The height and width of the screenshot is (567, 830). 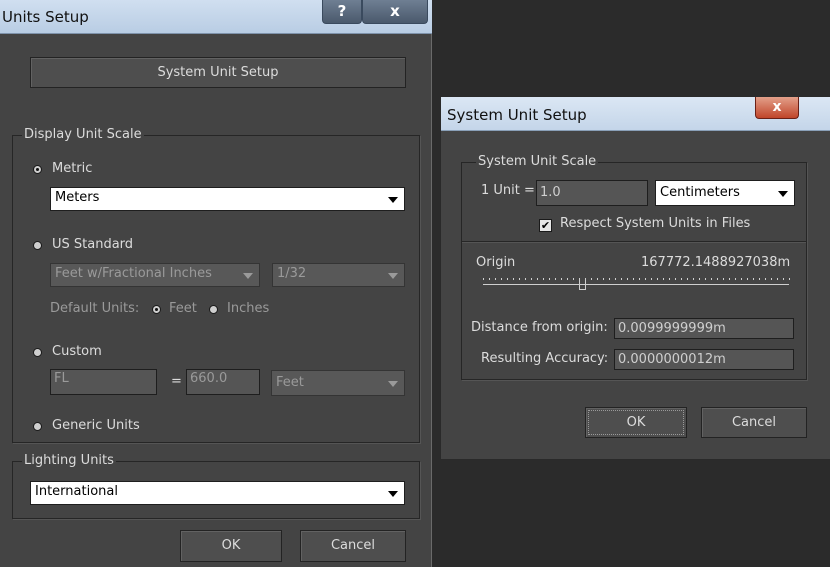 I want to click on lighting-units-value: International, so click(x=76, y=491).